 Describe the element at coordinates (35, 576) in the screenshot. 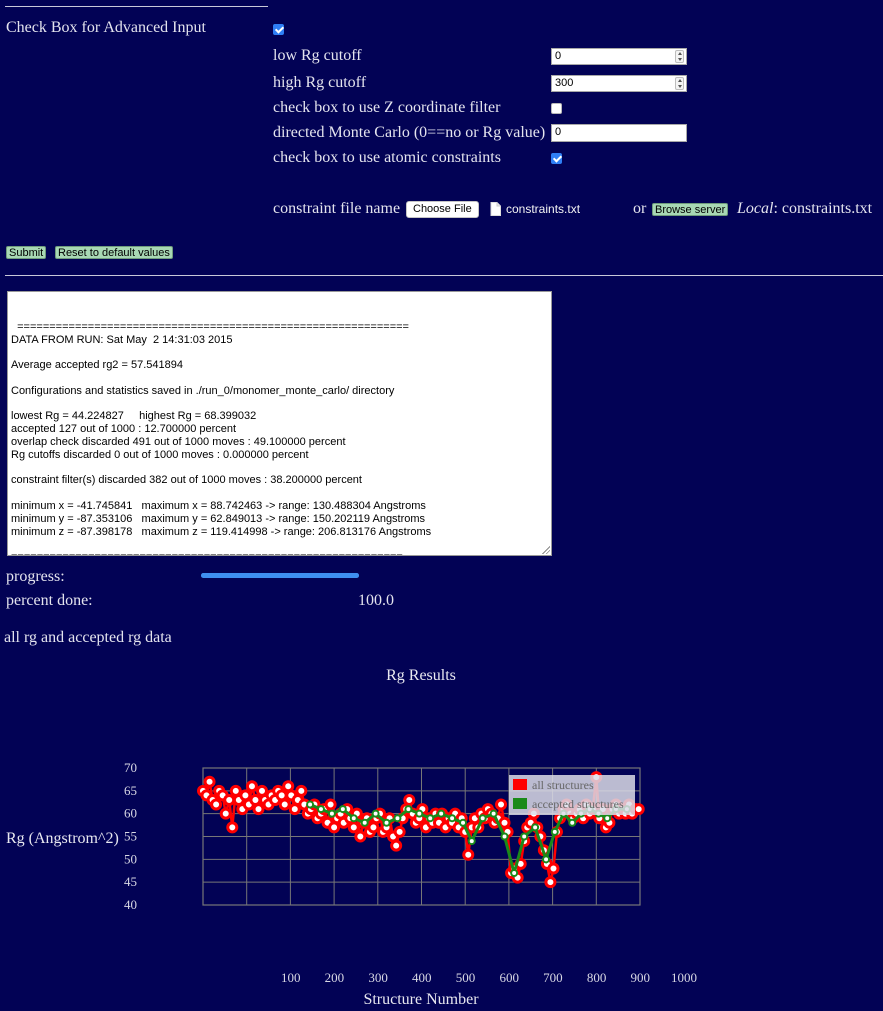

I see `progress-label: progress:` at that location.